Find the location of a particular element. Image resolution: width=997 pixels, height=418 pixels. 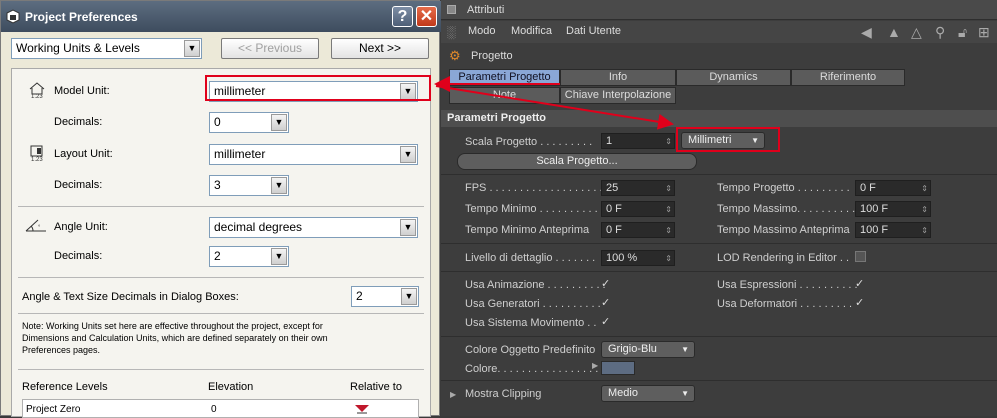

annotation-arrows is located at coordinates (554, 103).